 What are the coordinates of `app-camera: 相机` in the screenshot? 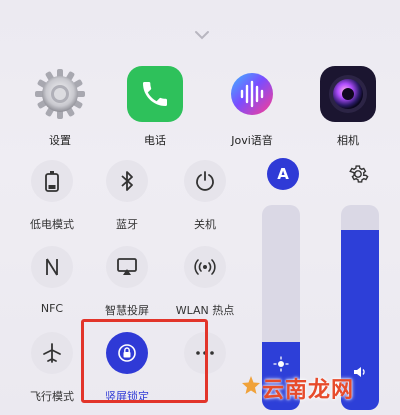 It's located at (348, 107).